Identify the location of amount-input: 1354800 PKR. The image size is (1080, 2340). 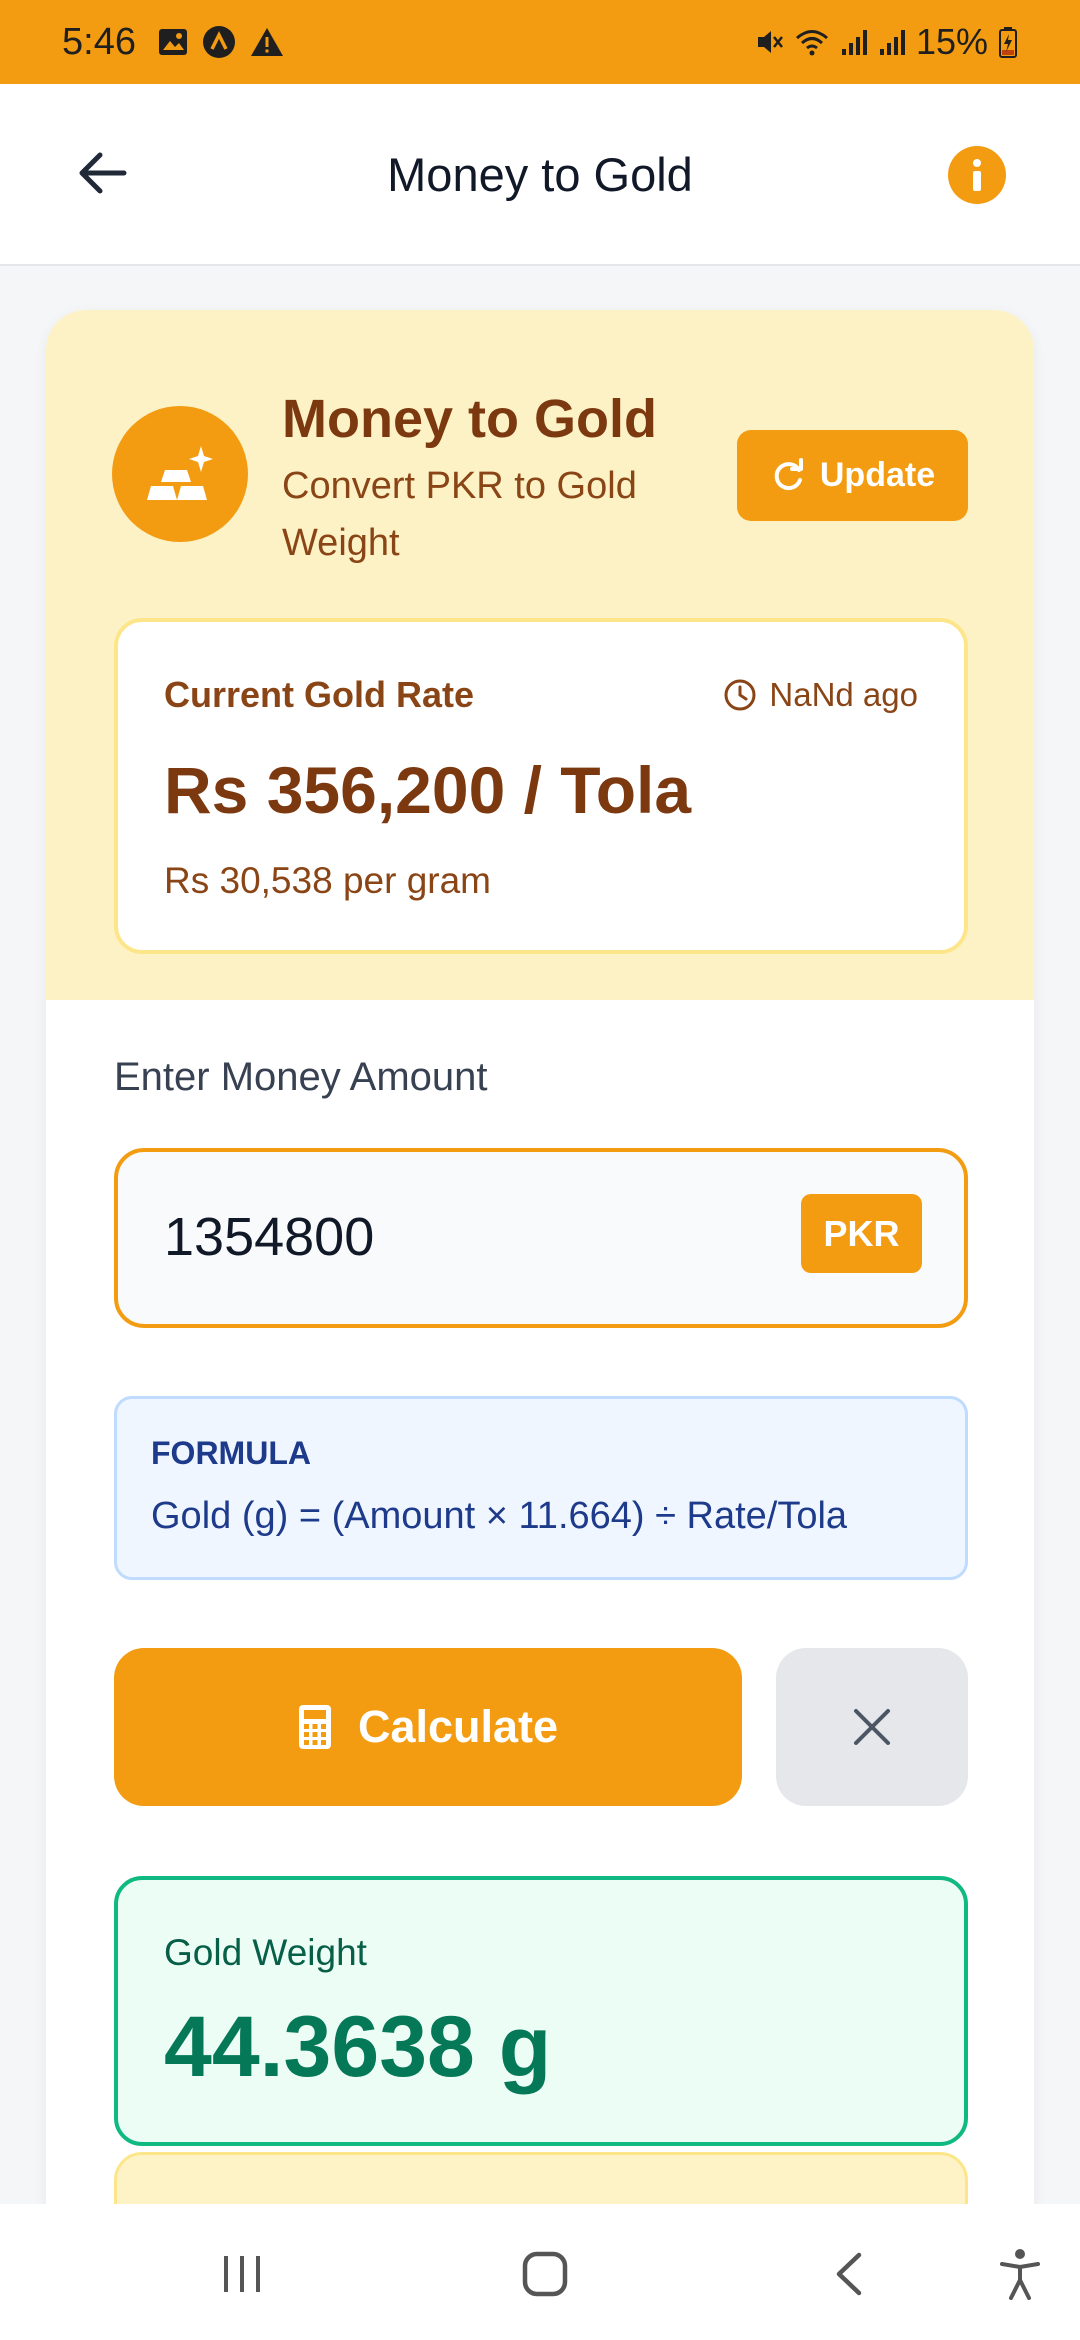
(541, 1238).